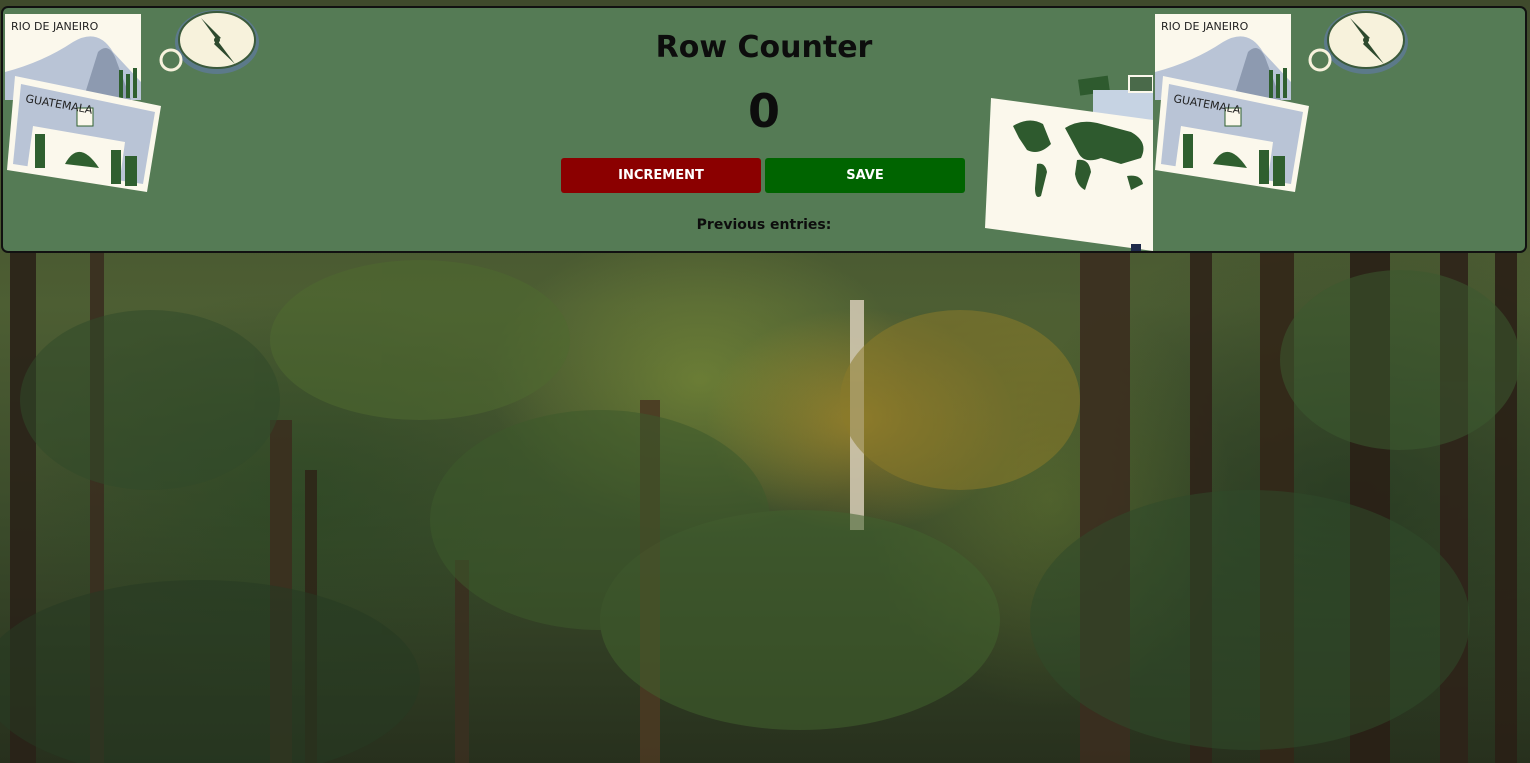 The width and height of the screenshot is (1530, 763). Describe the element at coordinates (1358, 42) in the screenshot. I see `compass-icon` at that location.